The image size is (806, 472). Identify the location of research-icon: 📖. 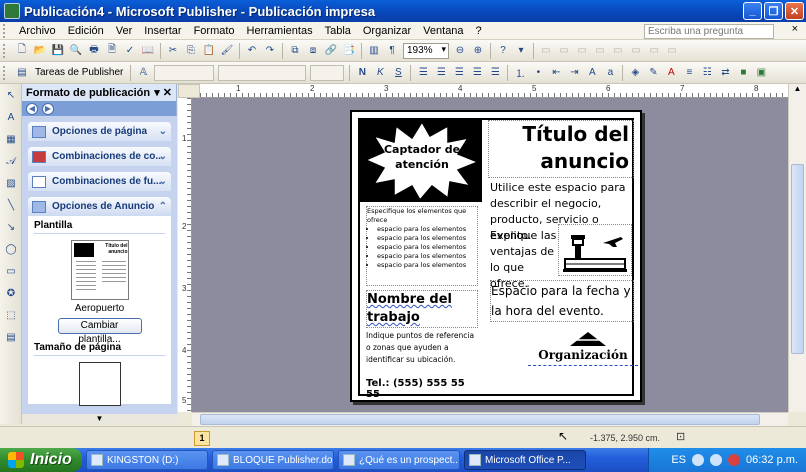
(148, 51).